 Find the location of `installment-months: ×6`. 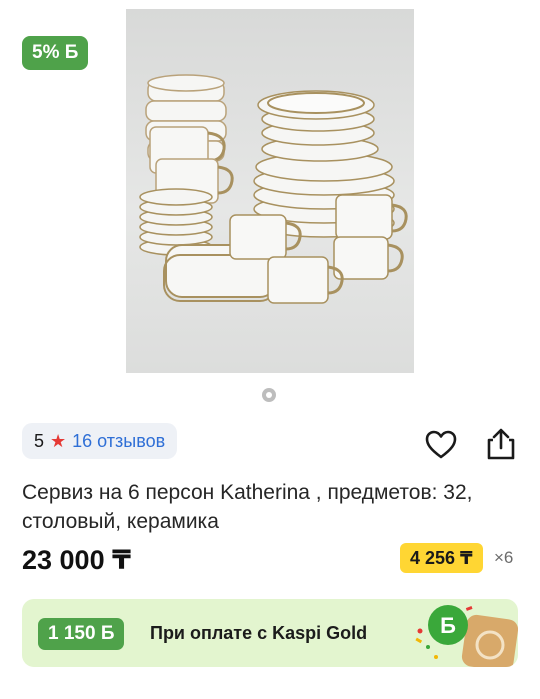

installment-months: ×6 is located at coordinates (504, 557).